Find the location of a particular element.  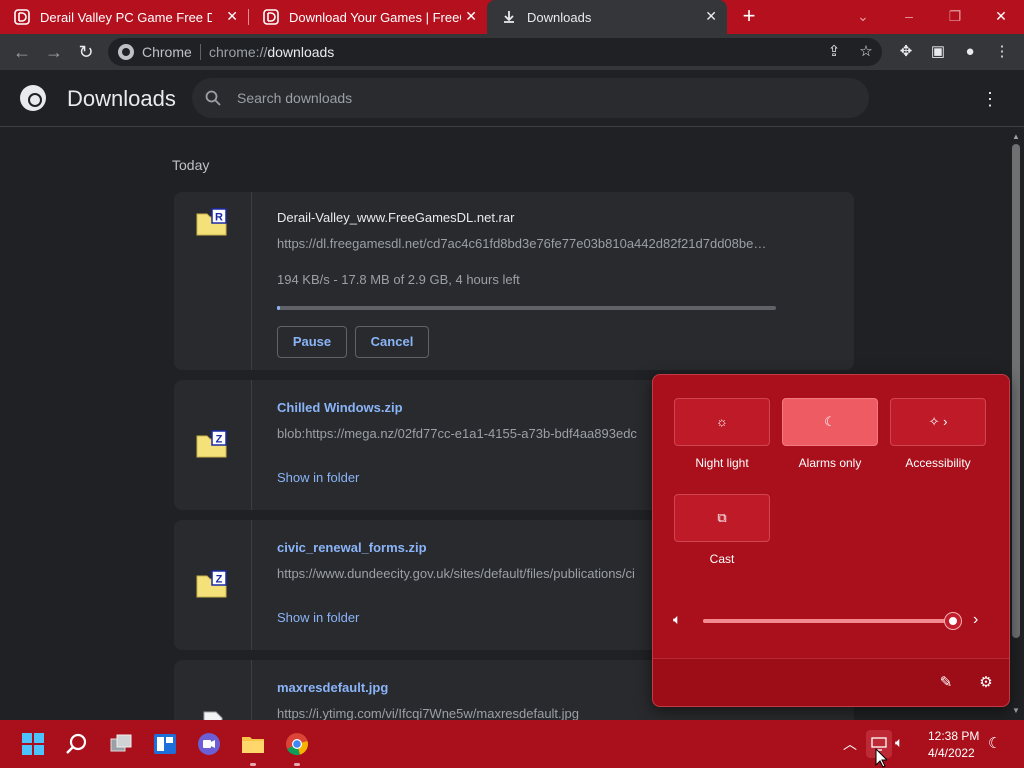

download-icon is located at coordinates (509, 17).